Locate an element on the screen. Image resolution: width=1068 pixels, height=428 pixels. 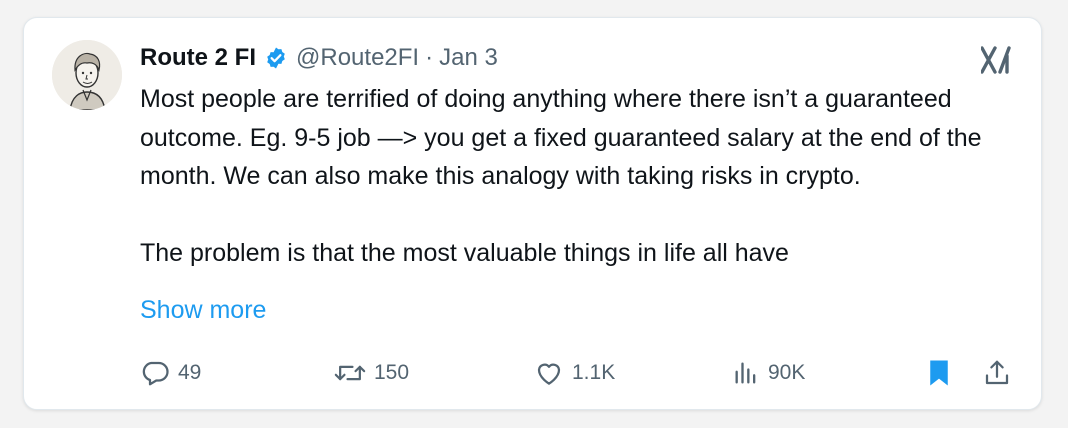
repost-icon is located at coordinates (350, 373).